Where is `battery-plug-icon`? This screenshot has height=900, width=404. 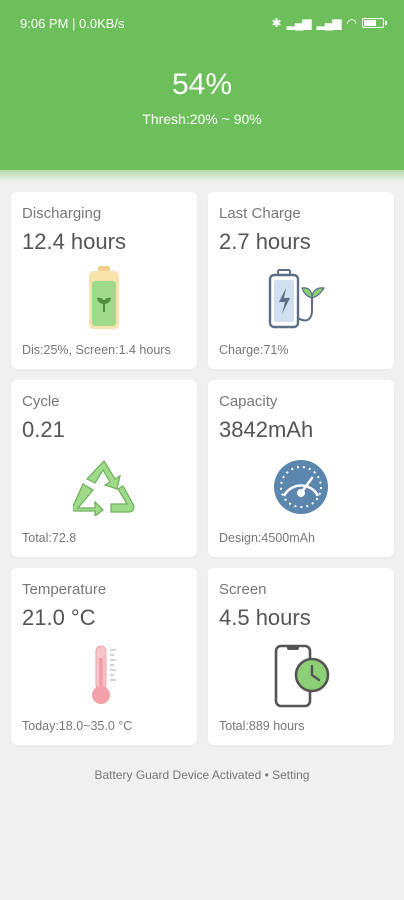 battery-plug-icon is located at coordinates (301, 299).